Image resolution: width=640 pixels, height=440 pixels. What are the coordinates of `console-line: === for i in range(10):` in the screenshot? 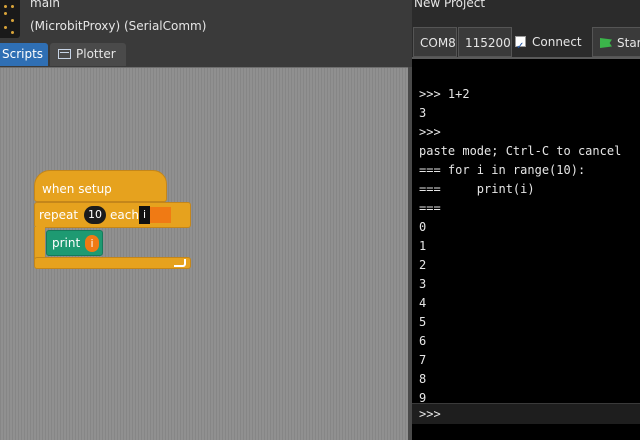 It's located at (502, 170).